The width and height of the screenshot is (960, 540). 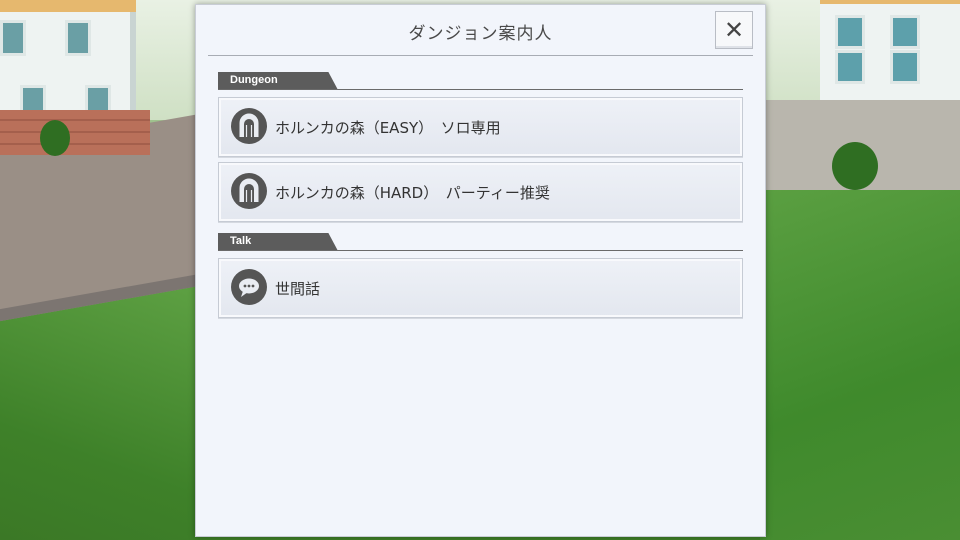 What do you see at coordinates (412, 193) in the screenshot?
I see `menu-item-label: ホルンカの森（HARD） パーティー推奨` at bounding box center [412, 193].